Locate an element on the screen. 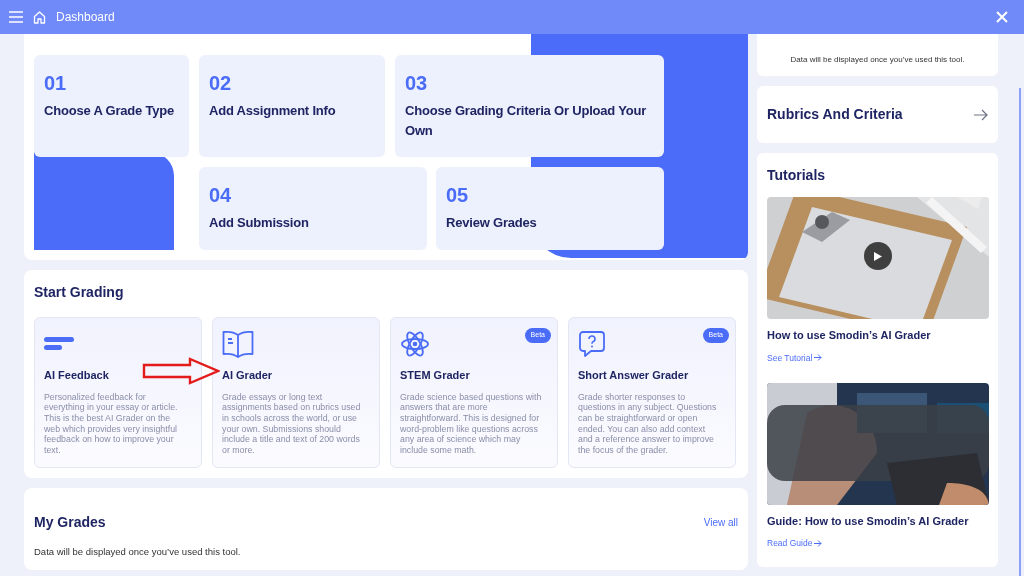 The width and height of the screenshot is (1024, 576). menu-icon is located at coordinates (16, 17).